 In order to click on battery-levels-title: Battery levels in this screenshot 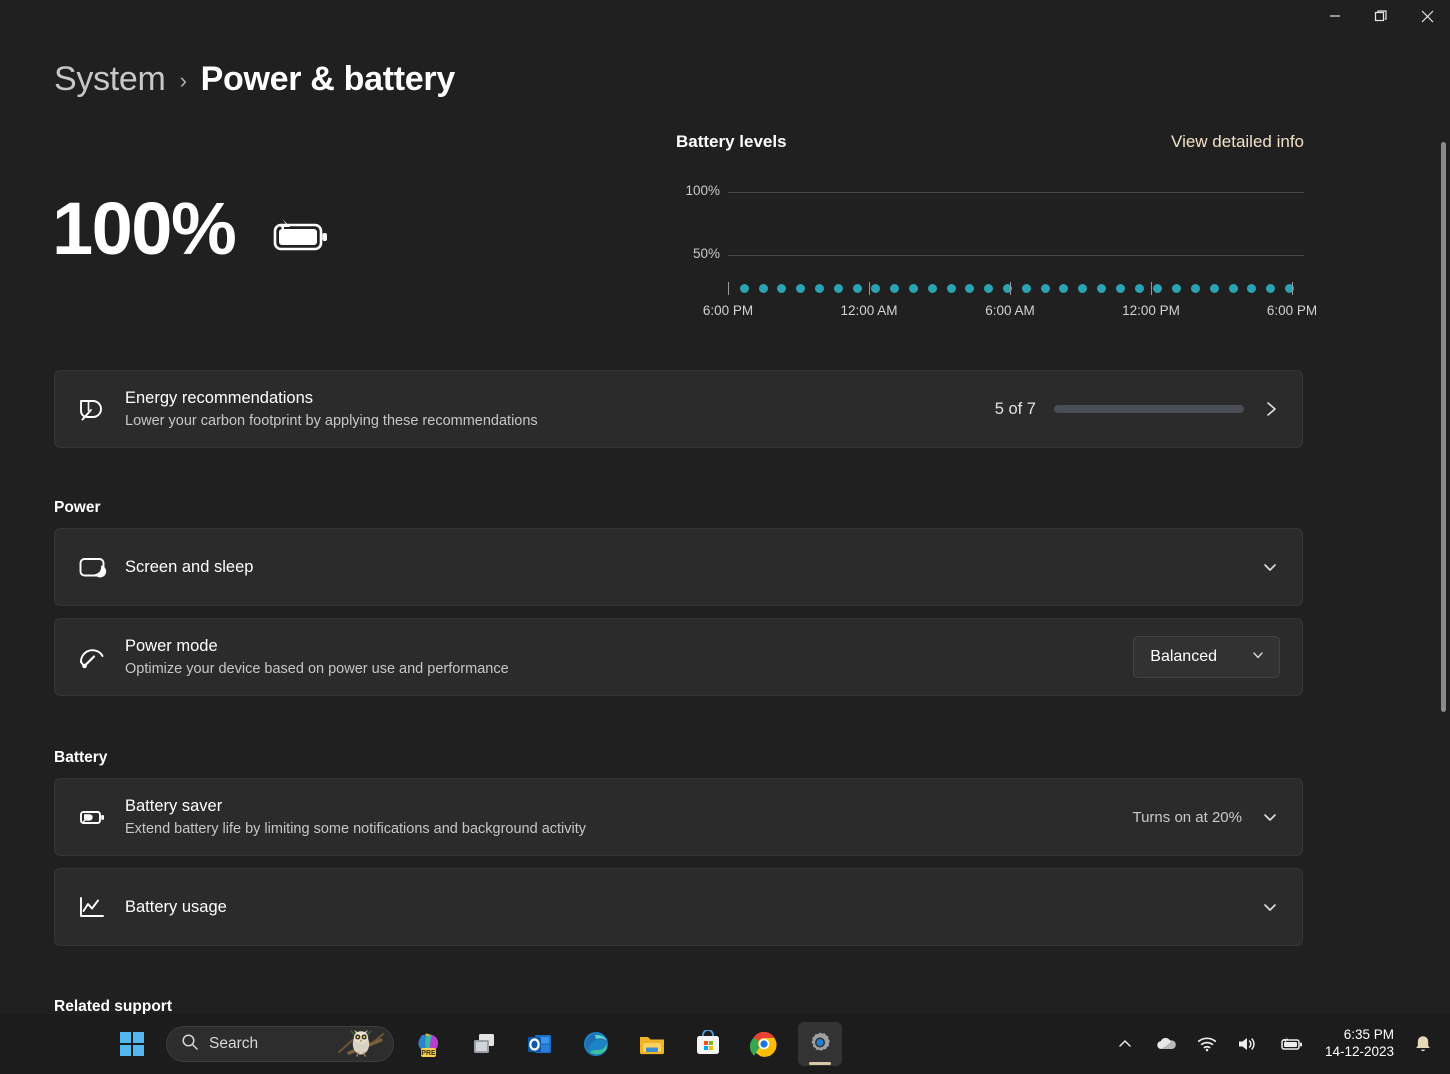, I will do `click(731, 141)`.